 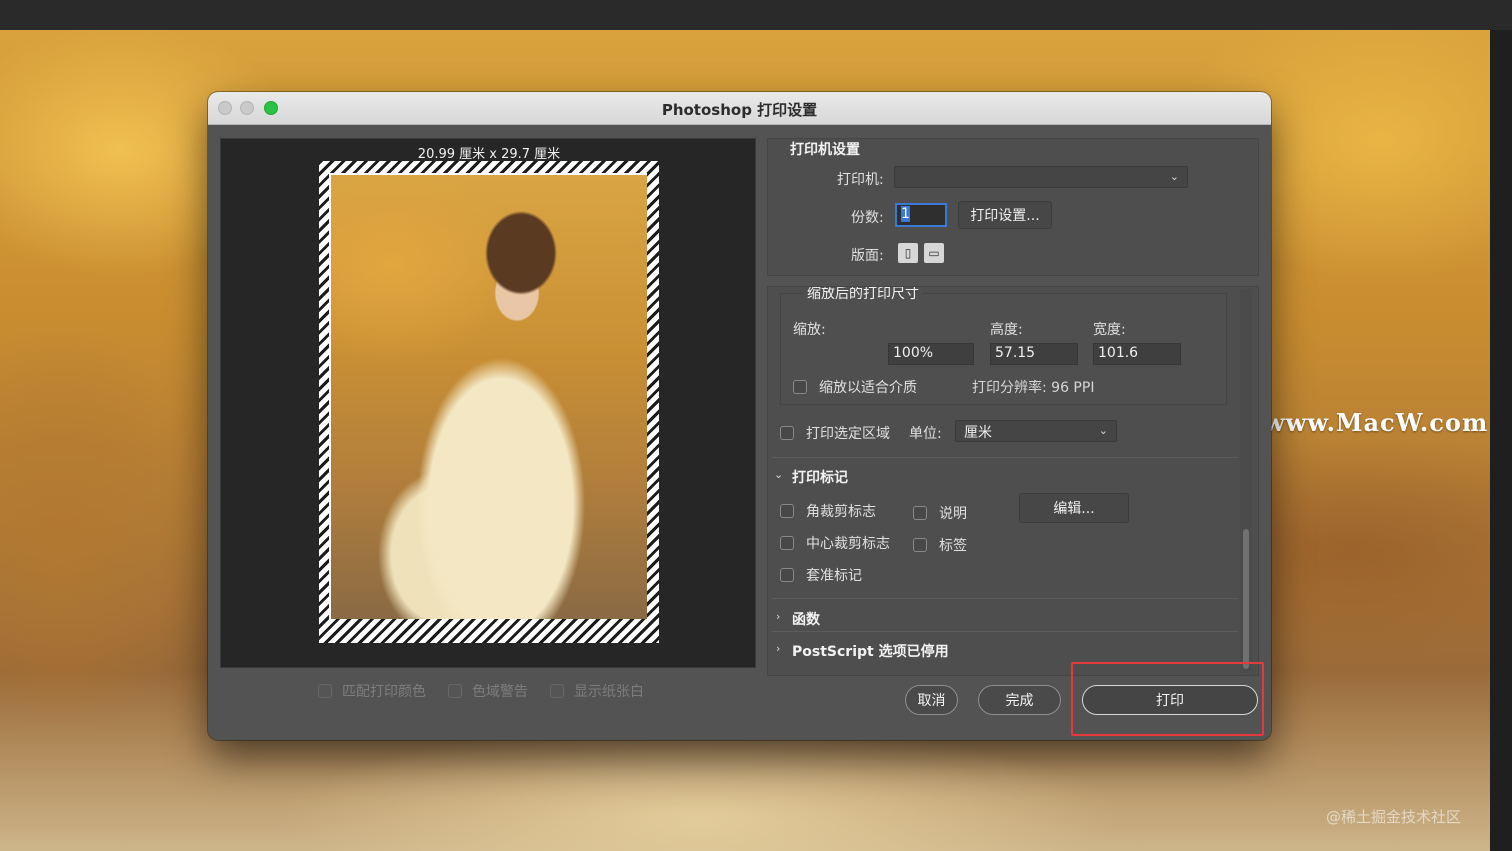 I want to click on printable-area, so click(x=488, y=396).